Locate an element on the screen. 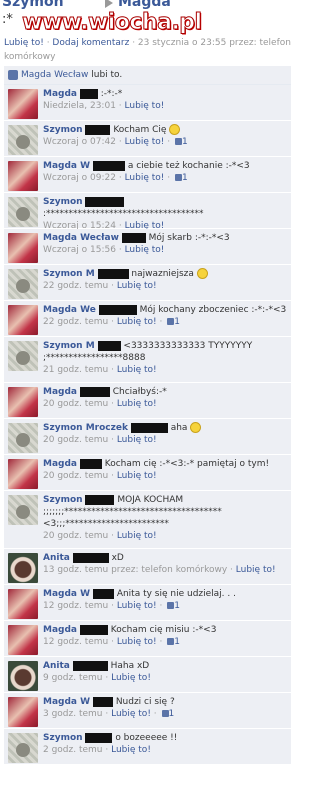 This screenshot has width=320, height=791. comment-text: a ciebie też kochanie :-*<3 is located at coordinates (188, 166).